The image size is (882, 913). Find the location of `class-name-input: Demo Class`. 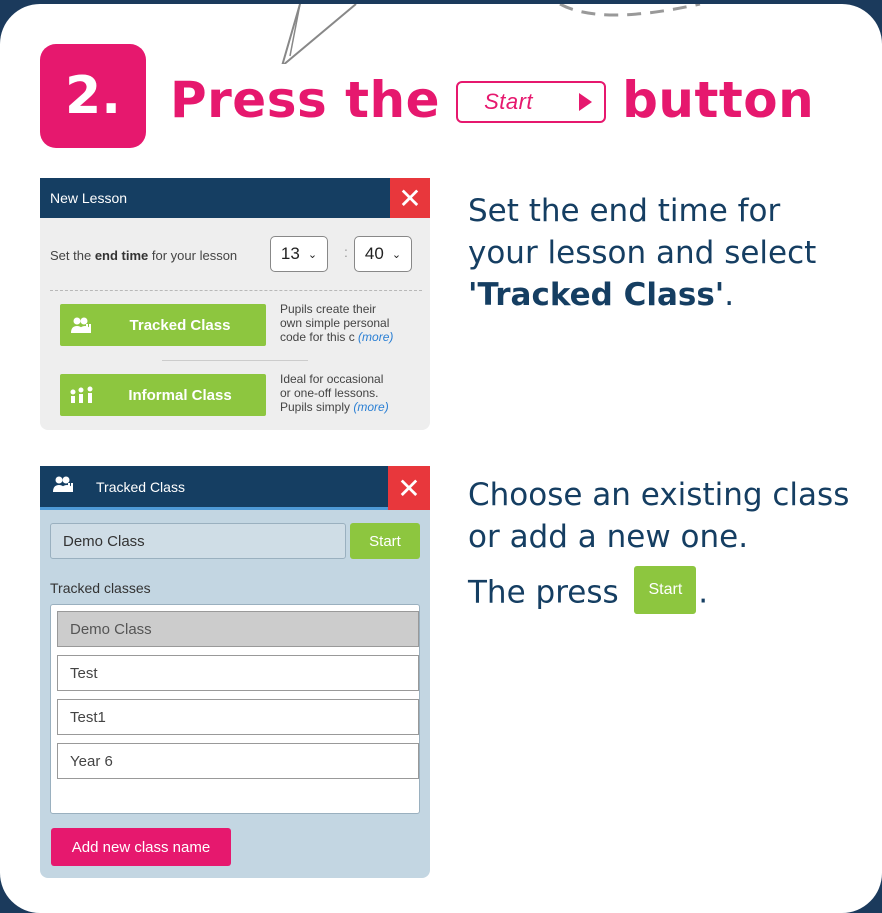

class-name-input: Demo Class is located at coordinates (198, 541).